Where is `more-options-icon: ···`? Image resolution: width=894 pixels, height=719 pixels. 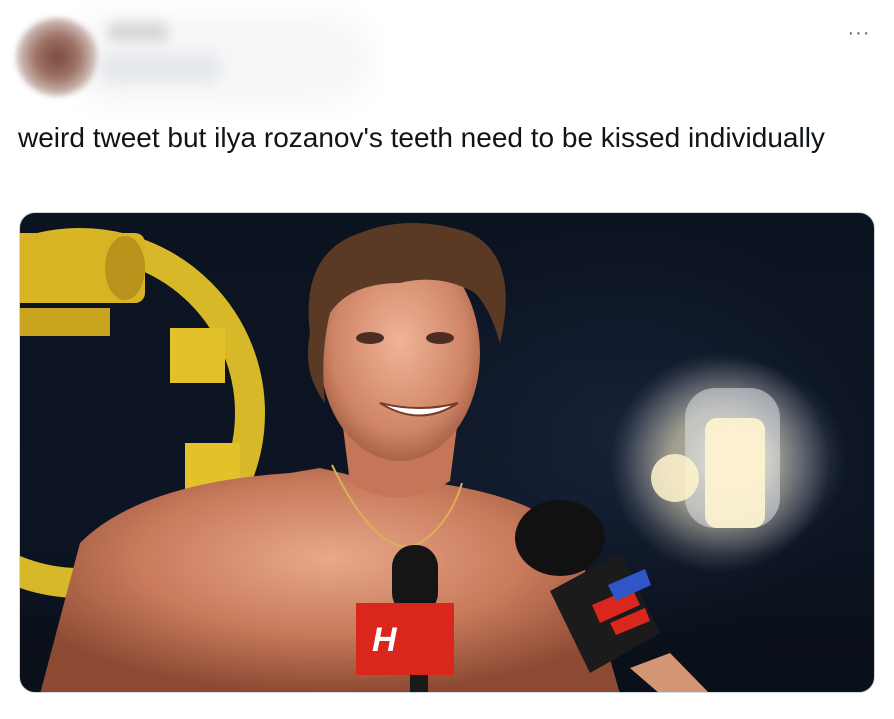 more-options-icon: ··· is located at coordinates (859, 33).